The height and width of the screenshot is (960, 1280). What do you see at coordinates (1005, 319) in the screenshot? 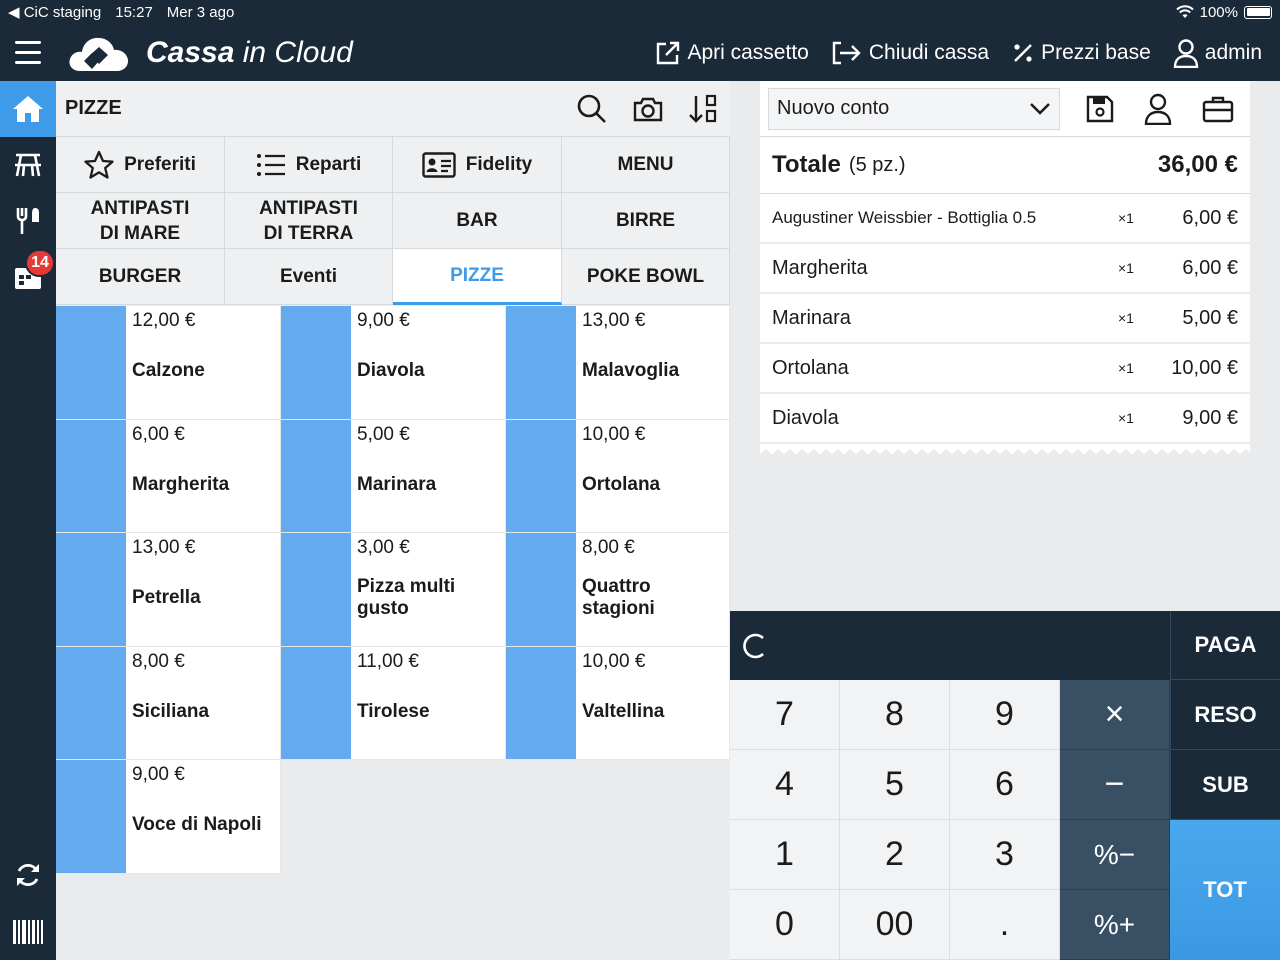
I see `receipt-line: Marinara ×1 5,00 €` at bounding box center [1005, 319].